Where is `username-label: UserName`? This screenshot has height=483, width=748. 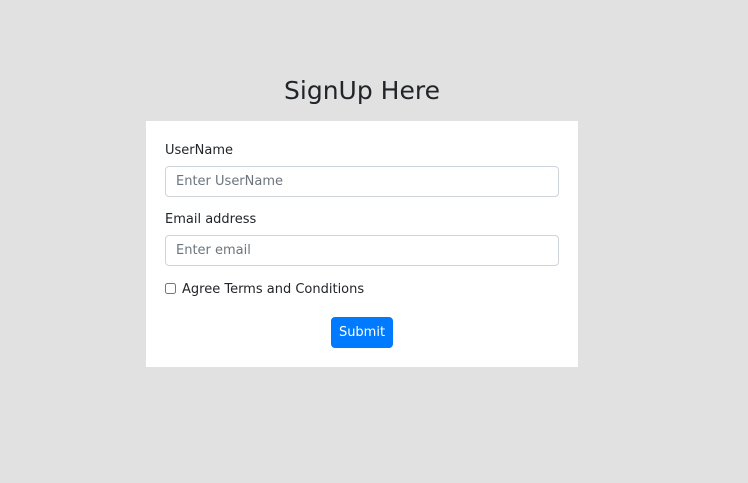
username-label: UserName is located at coordinates (199, 150).